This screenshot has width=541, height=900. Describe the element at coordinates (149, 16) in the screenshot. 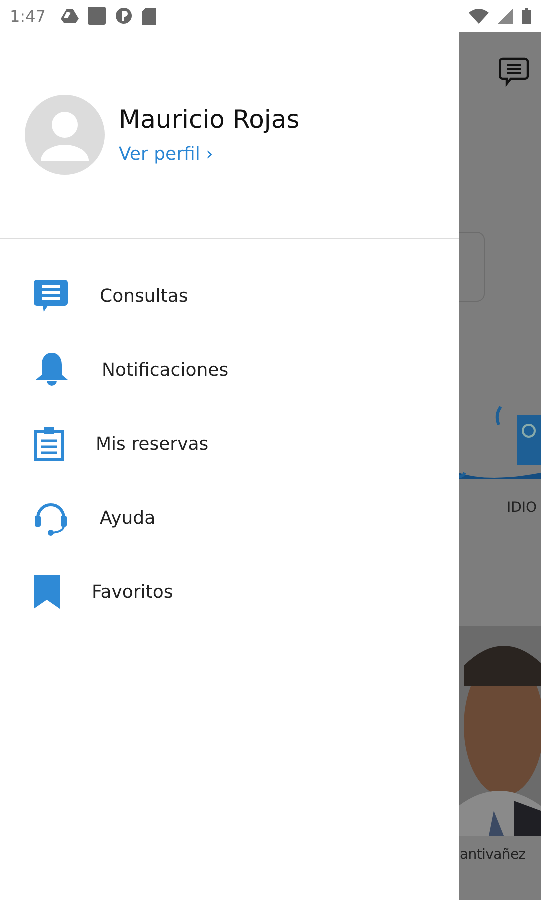

I see `sd-card-icon` at that location.